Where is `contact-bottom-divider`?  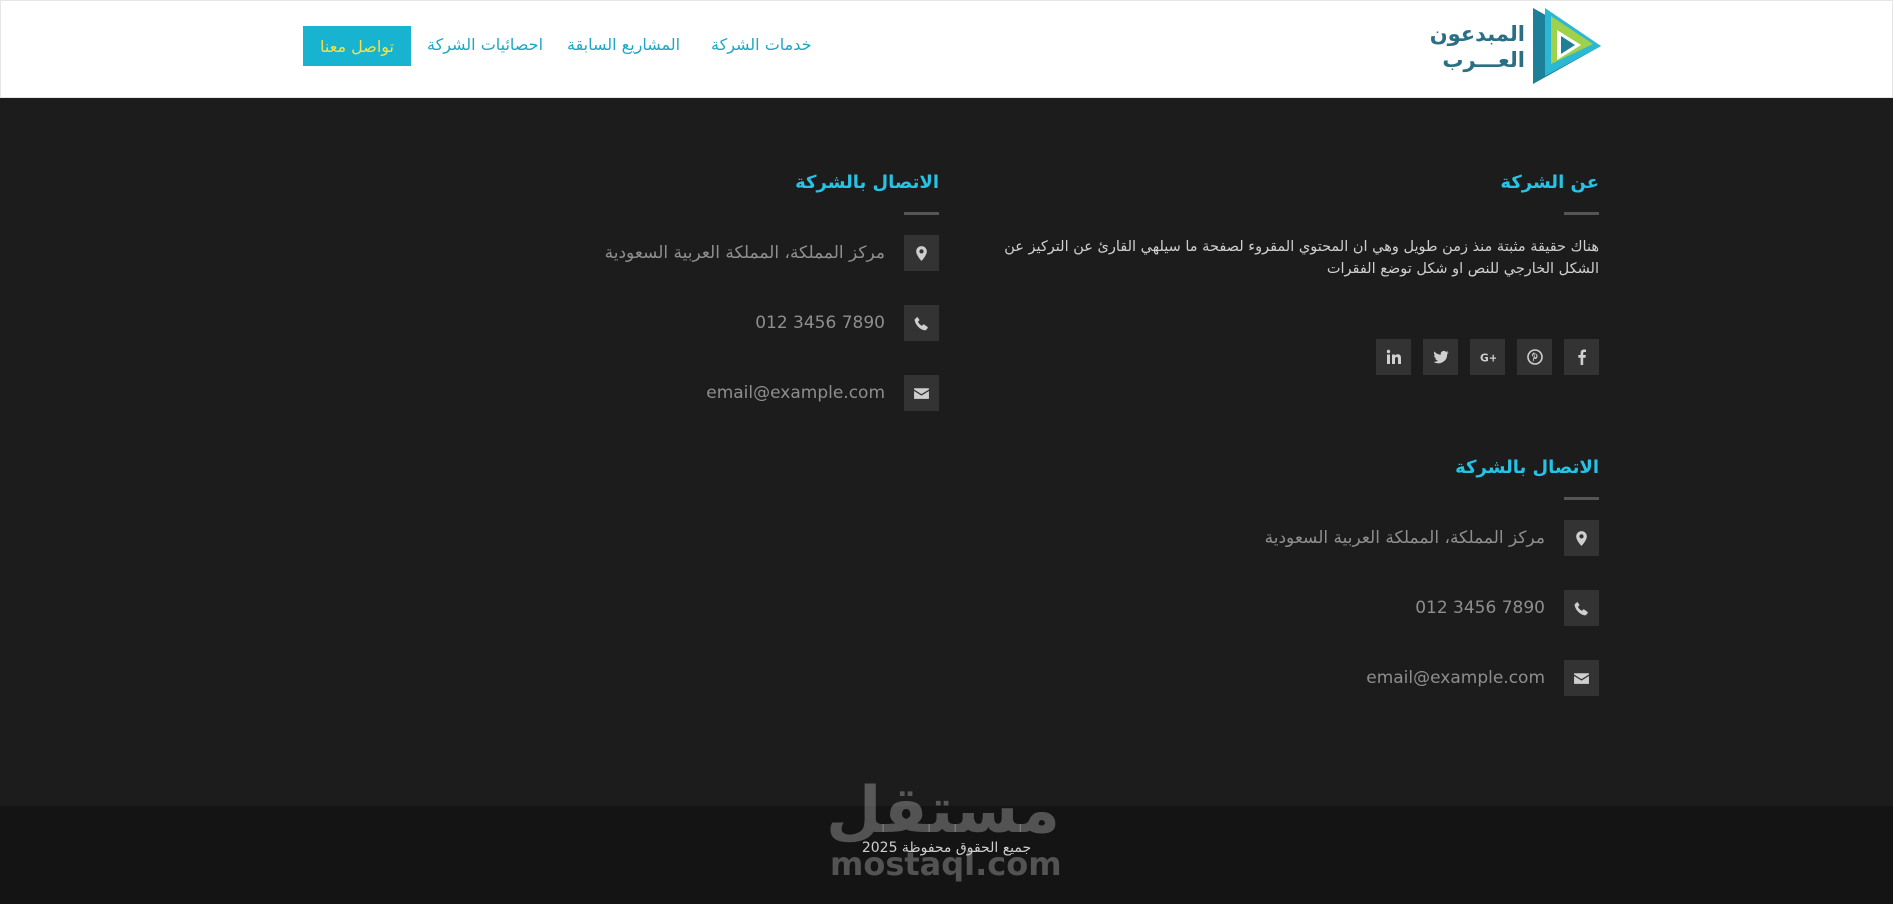 contact-bottom-divider is located at coordinates (1581, 498).